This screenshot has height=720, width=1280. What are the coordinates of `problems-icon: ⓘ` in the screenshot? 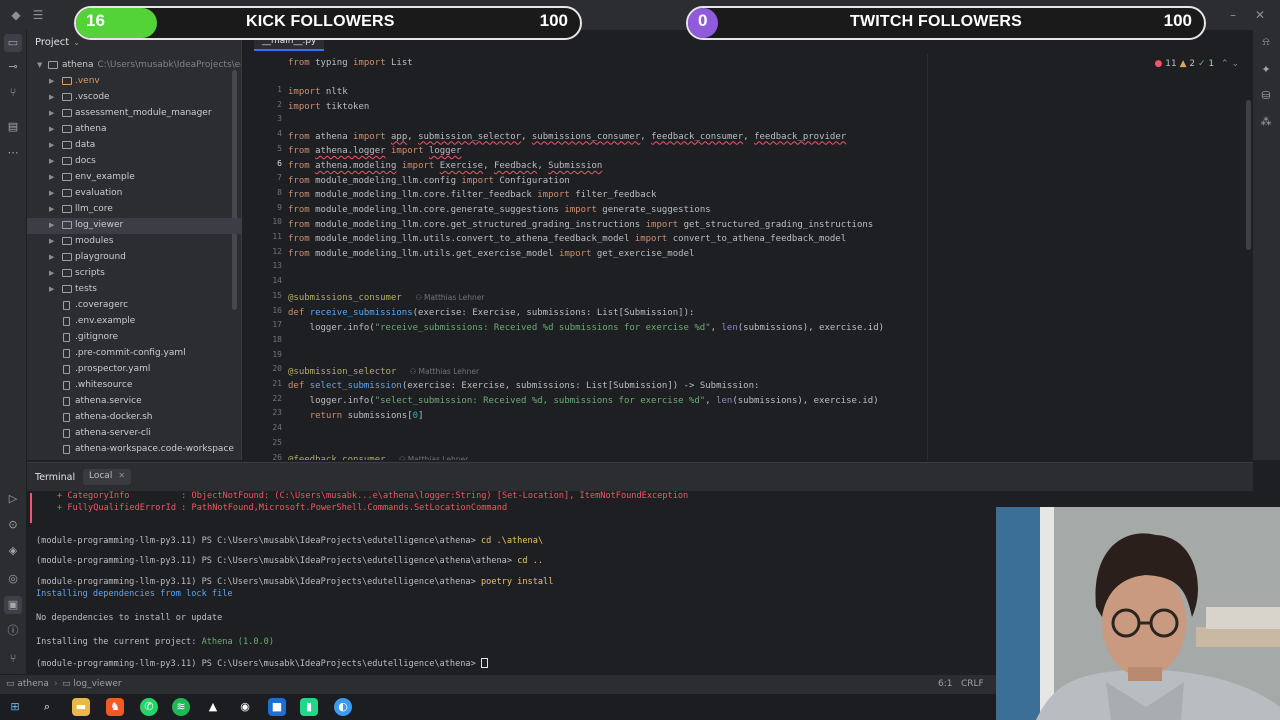 It's located at (13, 631).